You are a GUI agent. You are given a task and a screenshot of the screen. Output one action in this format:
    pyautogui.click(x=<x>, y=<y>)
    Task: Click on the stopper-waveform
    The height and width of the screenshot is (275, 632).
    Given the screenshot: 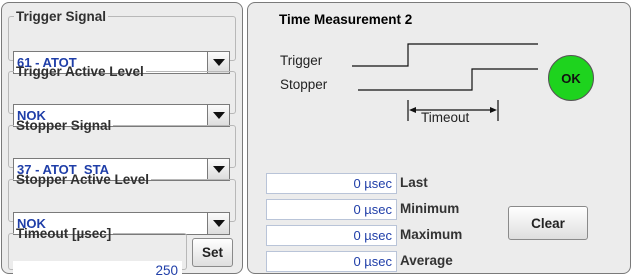 What is the action you would take?
    pyautogui.click(x=448, y=79)
    